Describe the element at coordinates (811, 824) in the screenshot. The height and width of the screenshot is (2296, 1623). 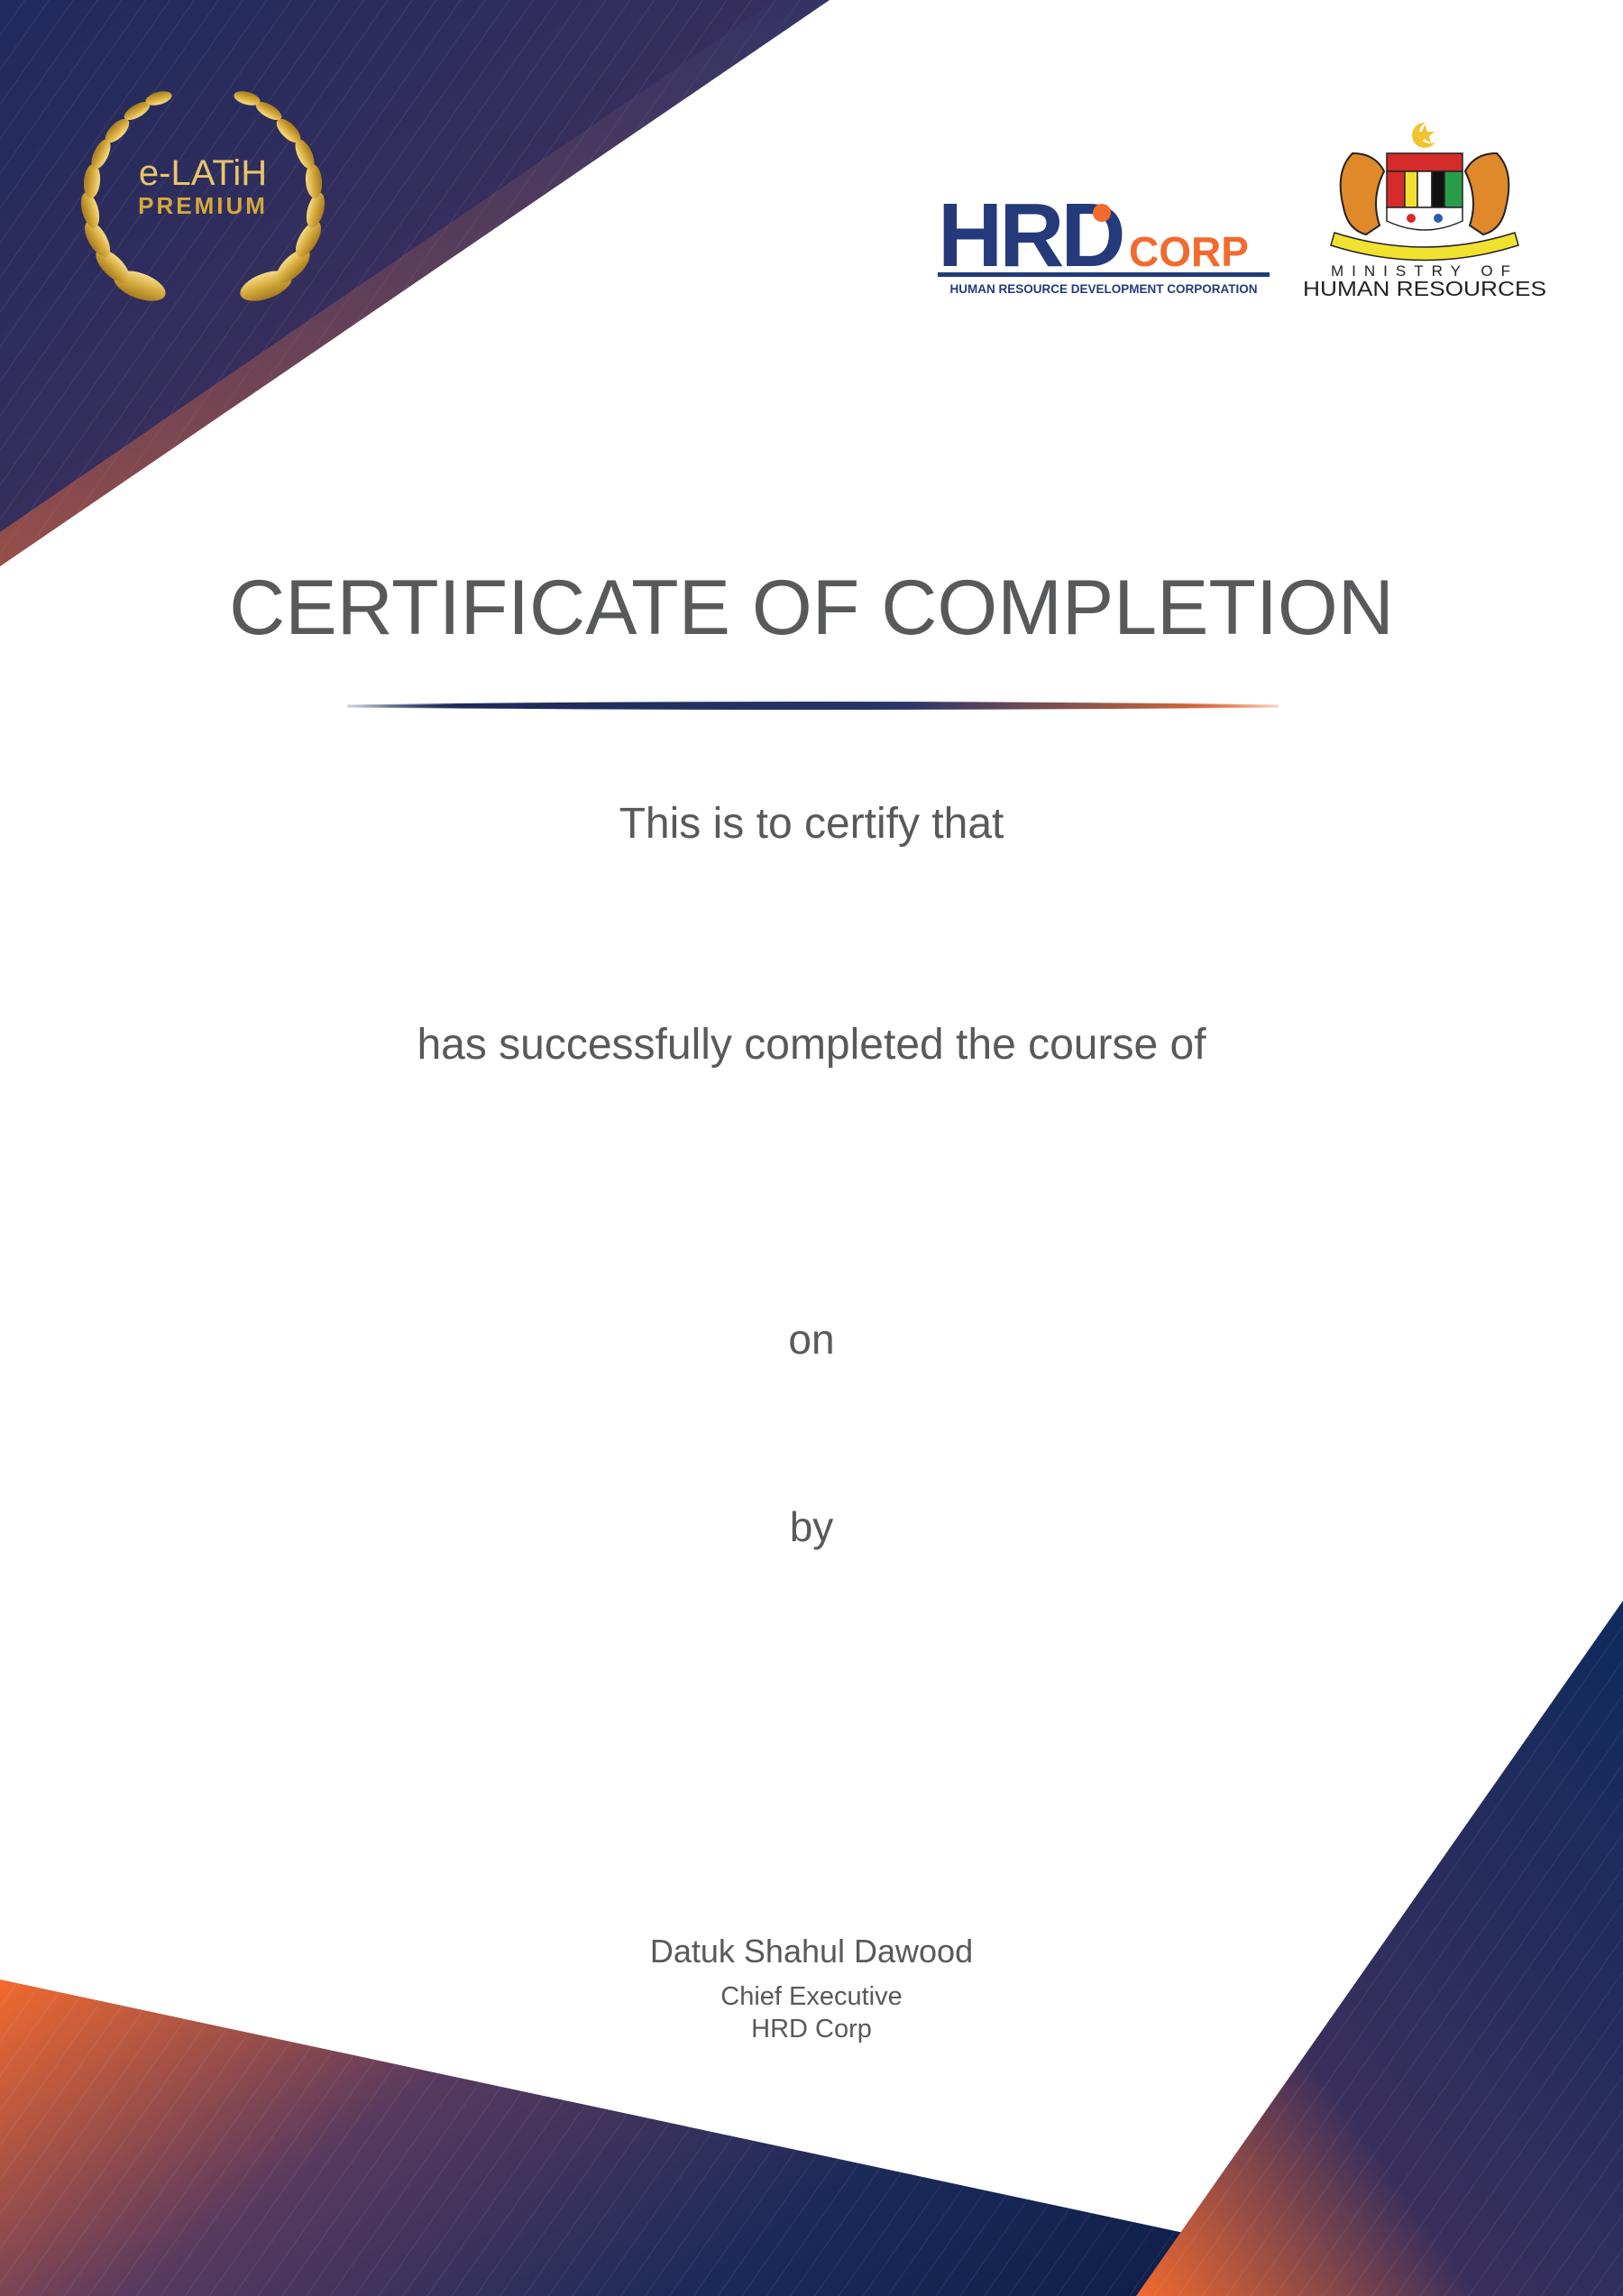
I see `certify-line: This is to certify that` at that location.